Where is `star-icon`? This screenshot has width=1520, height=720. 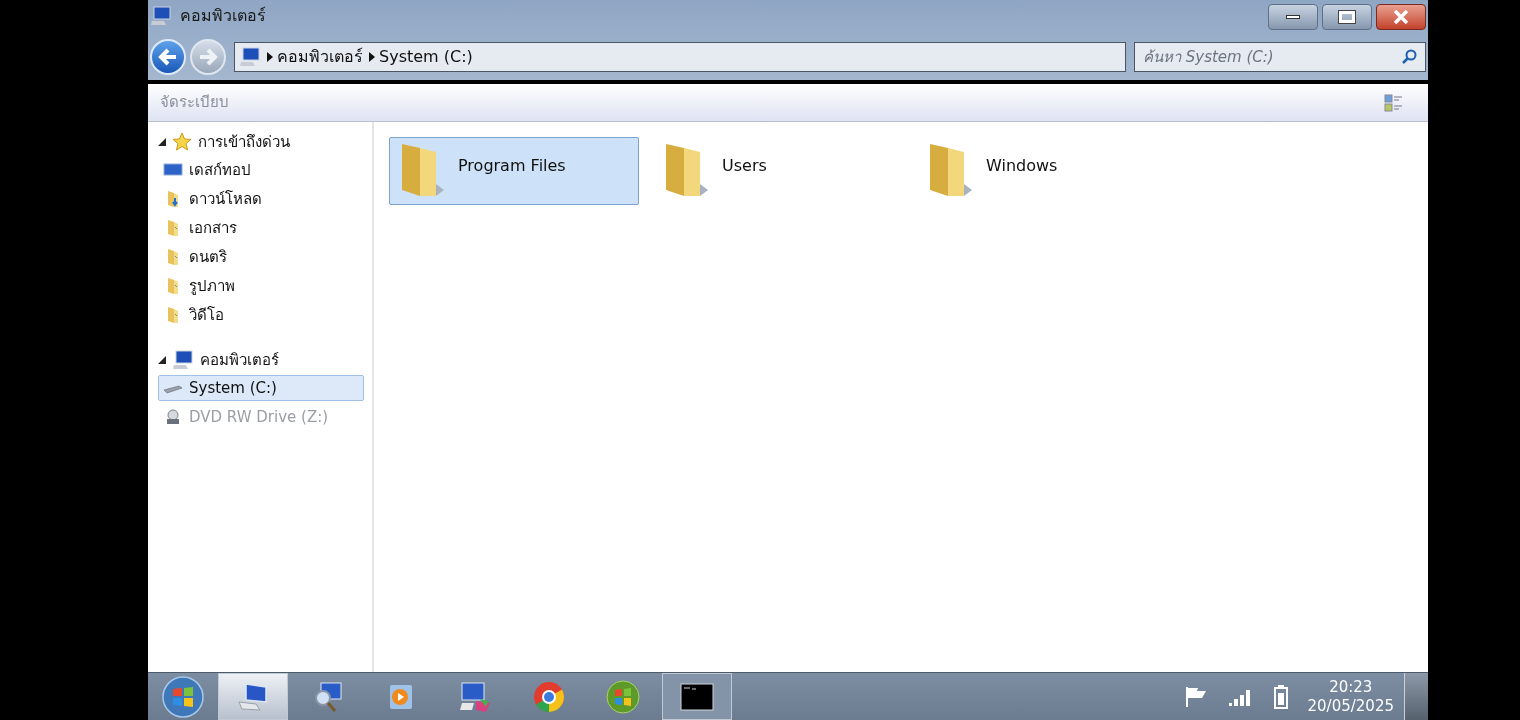
star-icon is located at coordinates (182, 142).